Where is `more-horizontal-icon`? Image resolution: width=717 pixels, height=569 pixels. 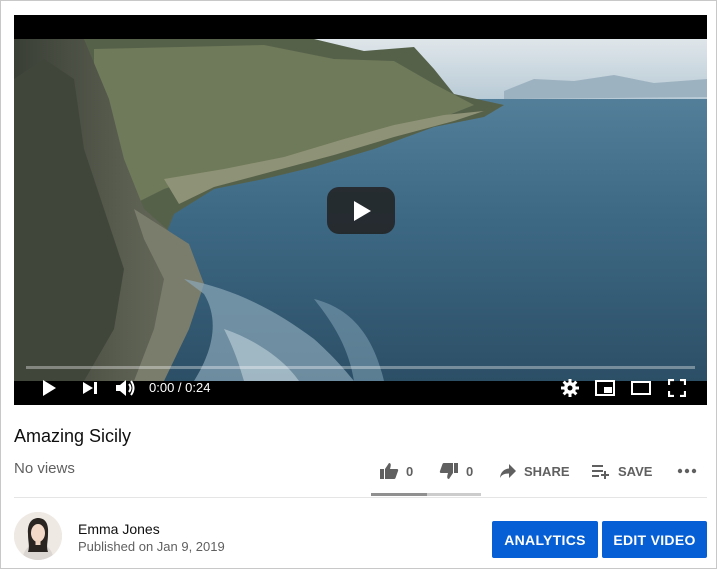 more-horizontal-icon is located at coordinates (687, 471).